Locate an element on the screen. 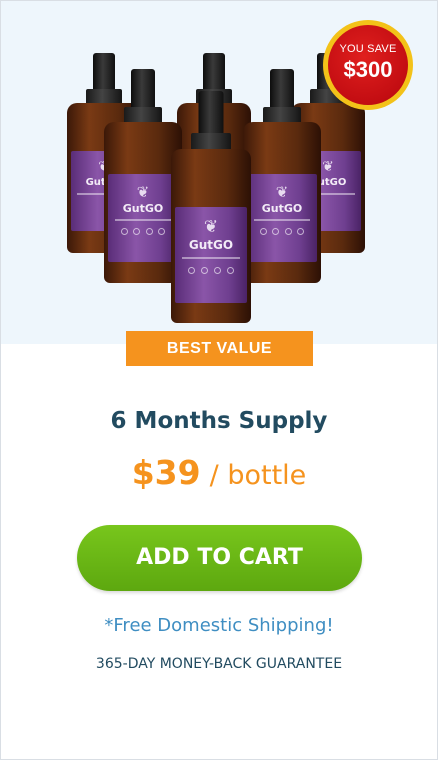 This screenshot has width=438, height=760. money-back-guarantee: 365-DAY MONEY-BACK GUARANTEE is located at coordinates (219, 664).